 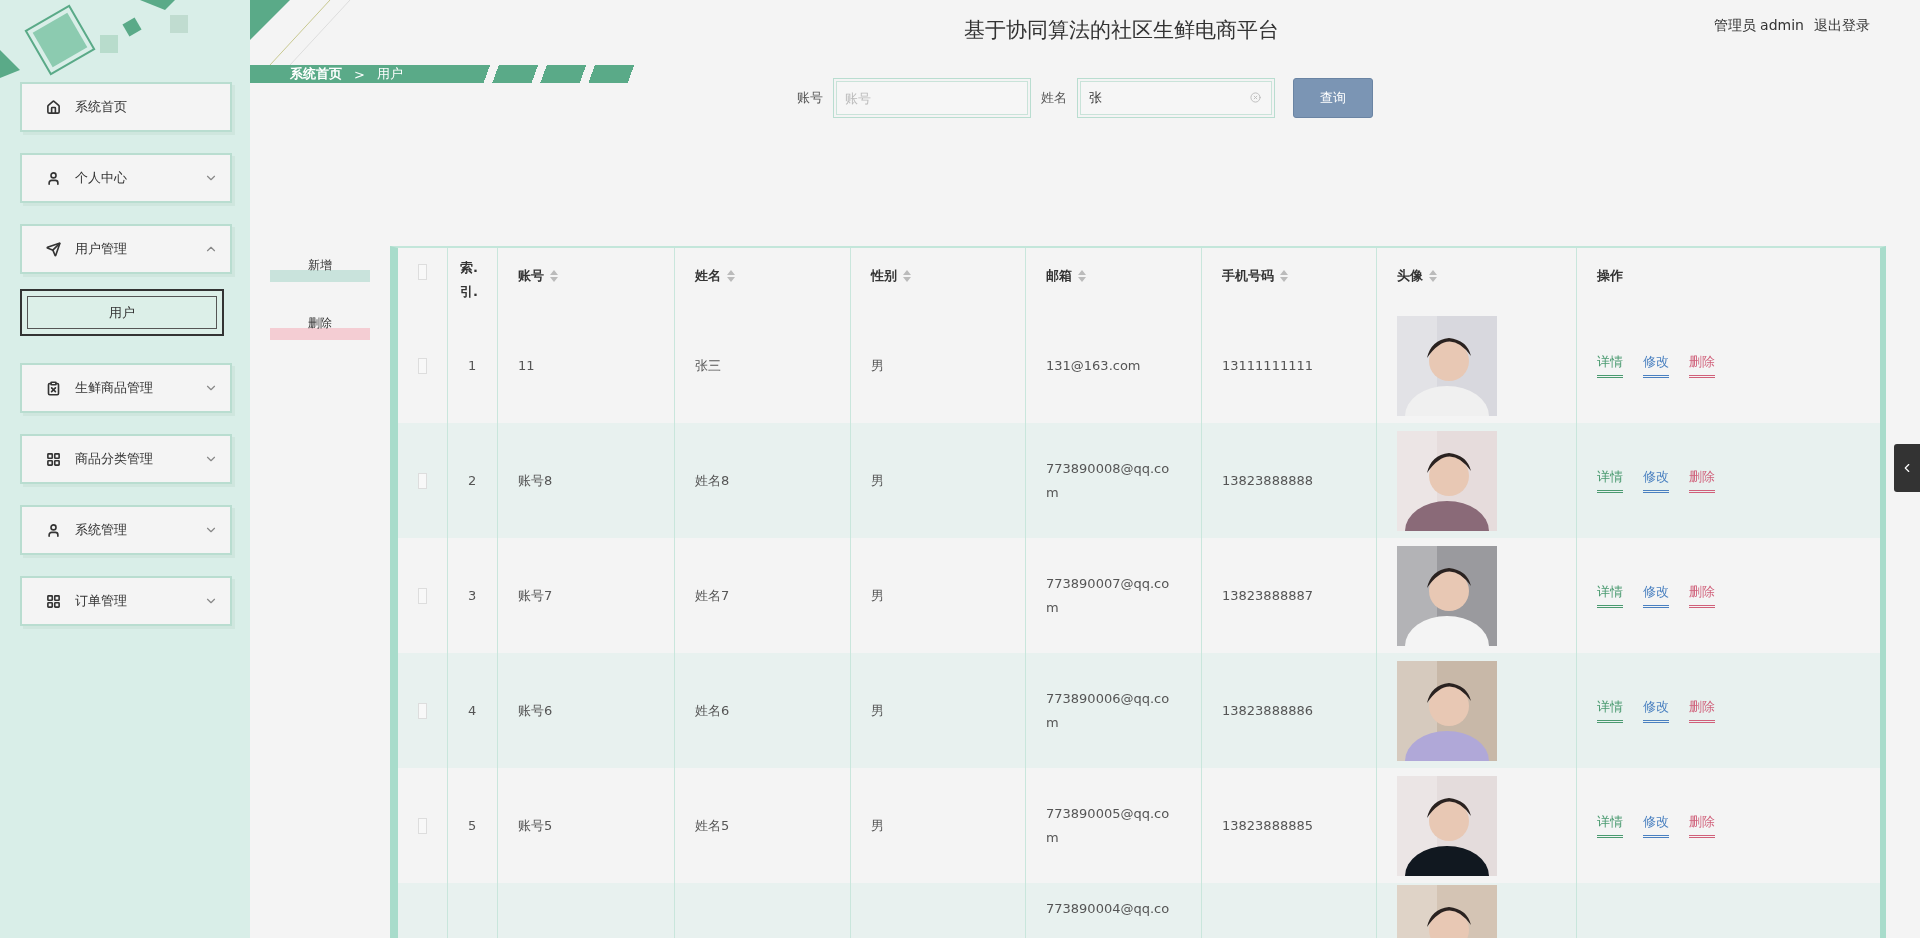 I want to click on table-cell-text: 账号5, so click(x=535, y=825).